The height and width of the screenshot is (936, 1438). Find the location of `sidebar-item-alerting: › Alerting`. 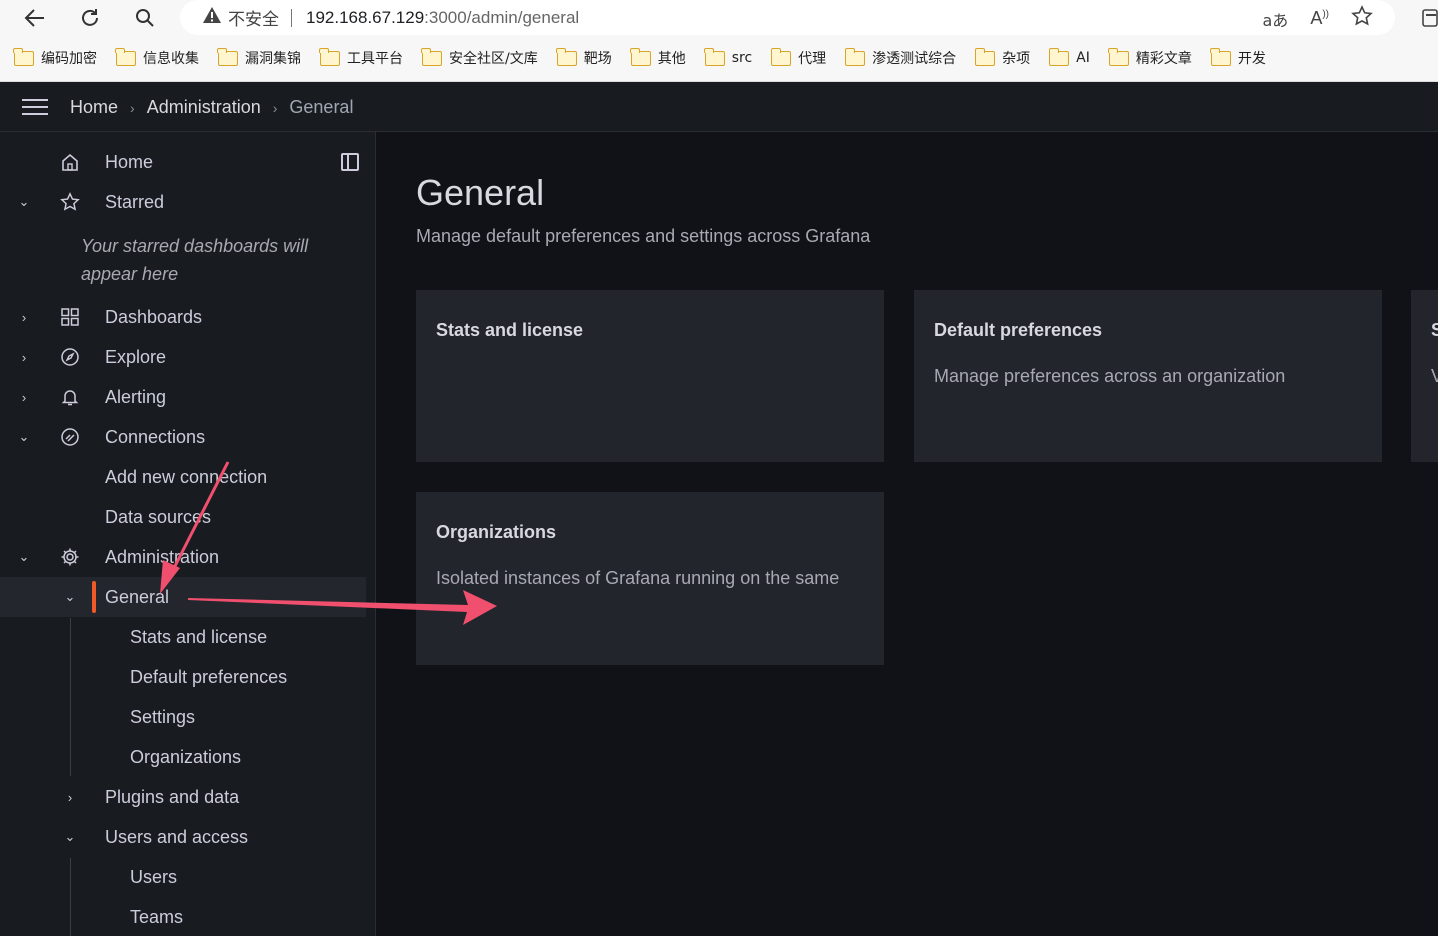

sidebar-item-alerting: › Alerting is located at coordinates (183, 397).